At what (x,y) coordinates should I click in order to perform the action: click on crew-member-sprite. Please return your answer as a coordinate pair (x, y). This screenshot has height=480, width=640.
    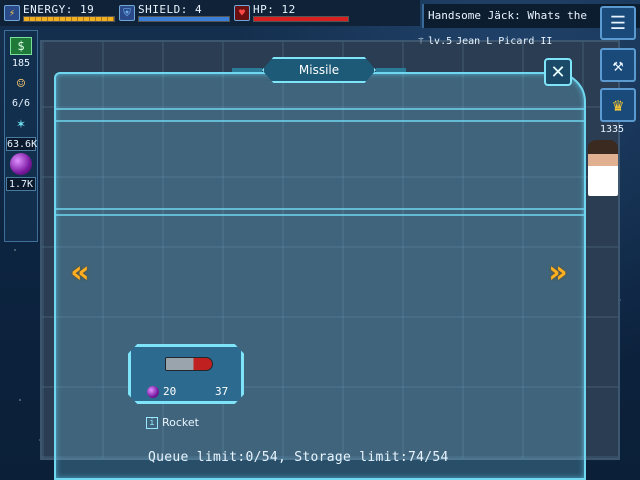
    Looking at the image, I should click on (603, 168).